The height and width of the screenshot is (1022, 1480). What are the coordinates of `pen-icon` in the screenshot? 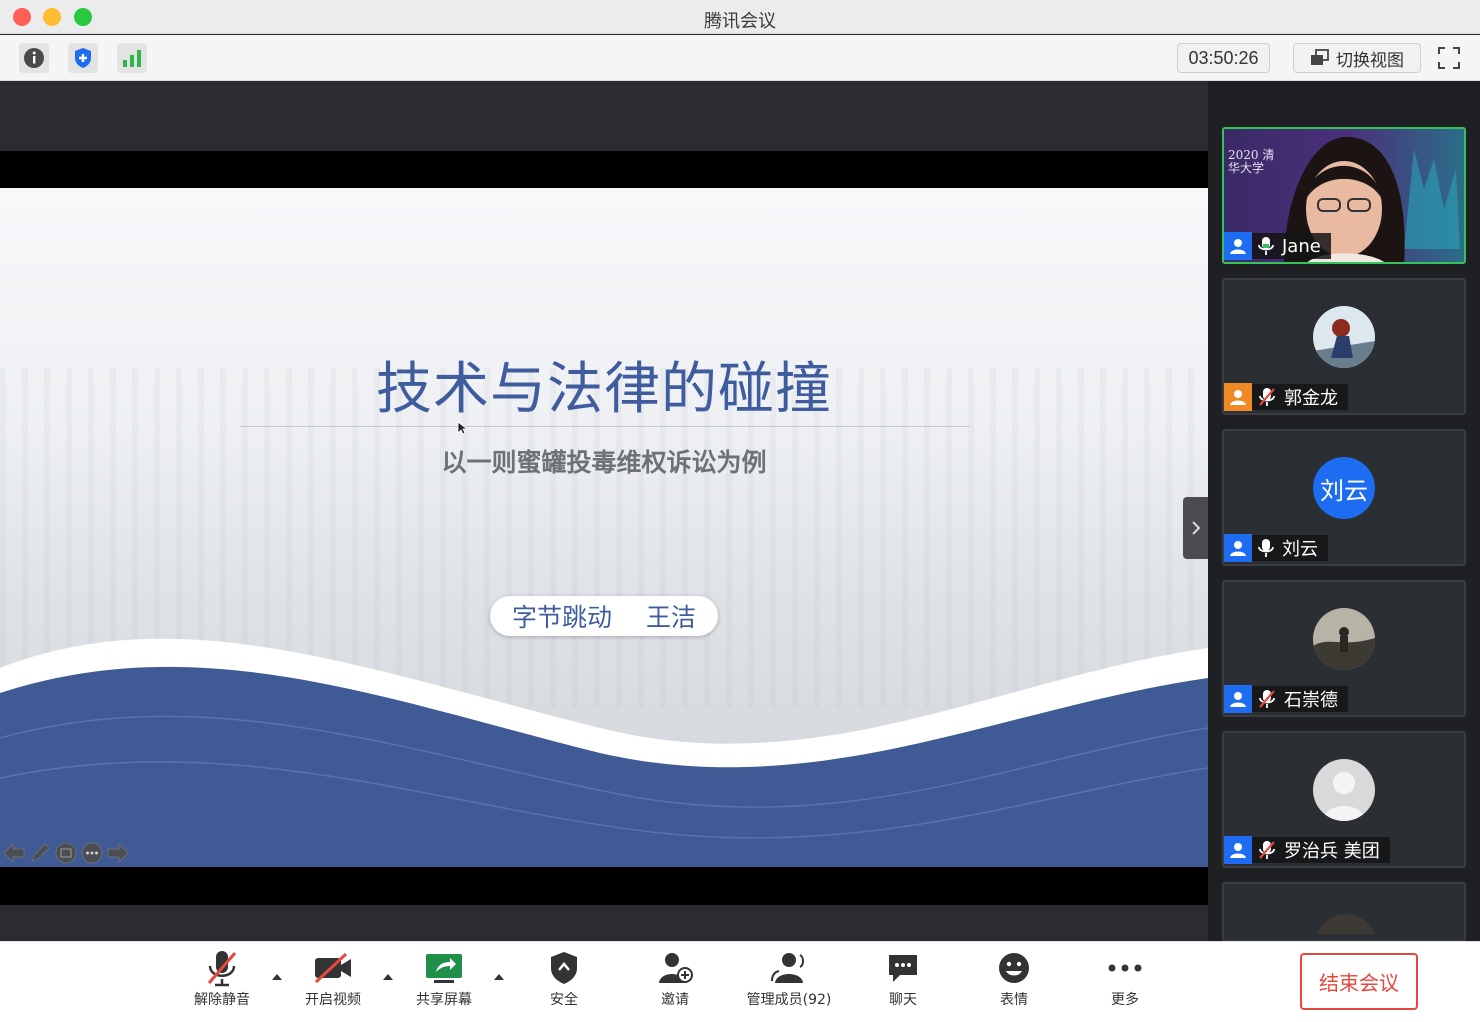 It's located at (40, 853).